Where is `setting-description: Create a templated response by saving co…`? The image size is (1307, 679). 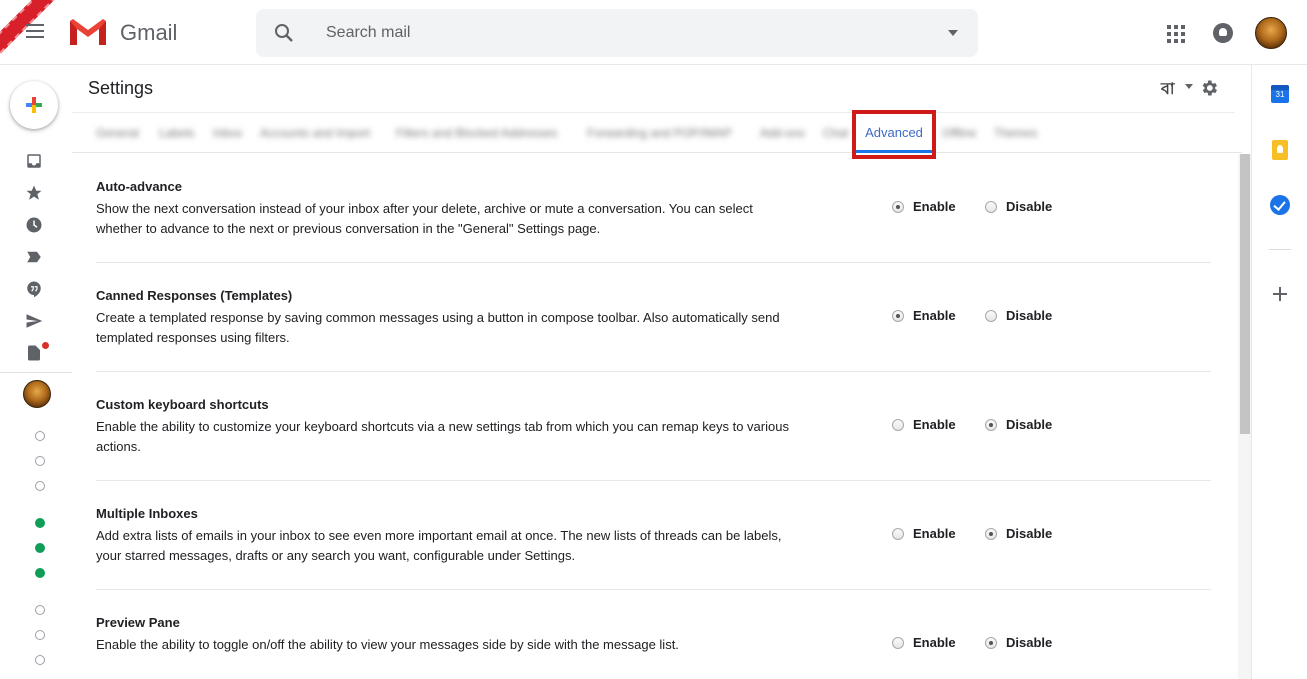
setting-description: Create a templated response by saving co… is located at coordinates (438, 327).